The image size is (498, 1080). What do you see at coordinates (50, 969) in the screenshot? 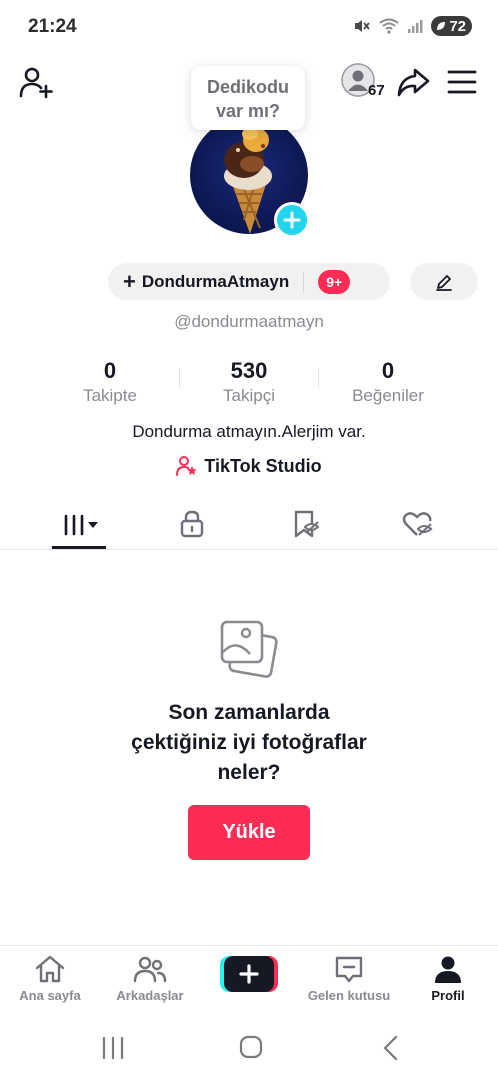
I see `home-icon` at bounding box center [50, 969].